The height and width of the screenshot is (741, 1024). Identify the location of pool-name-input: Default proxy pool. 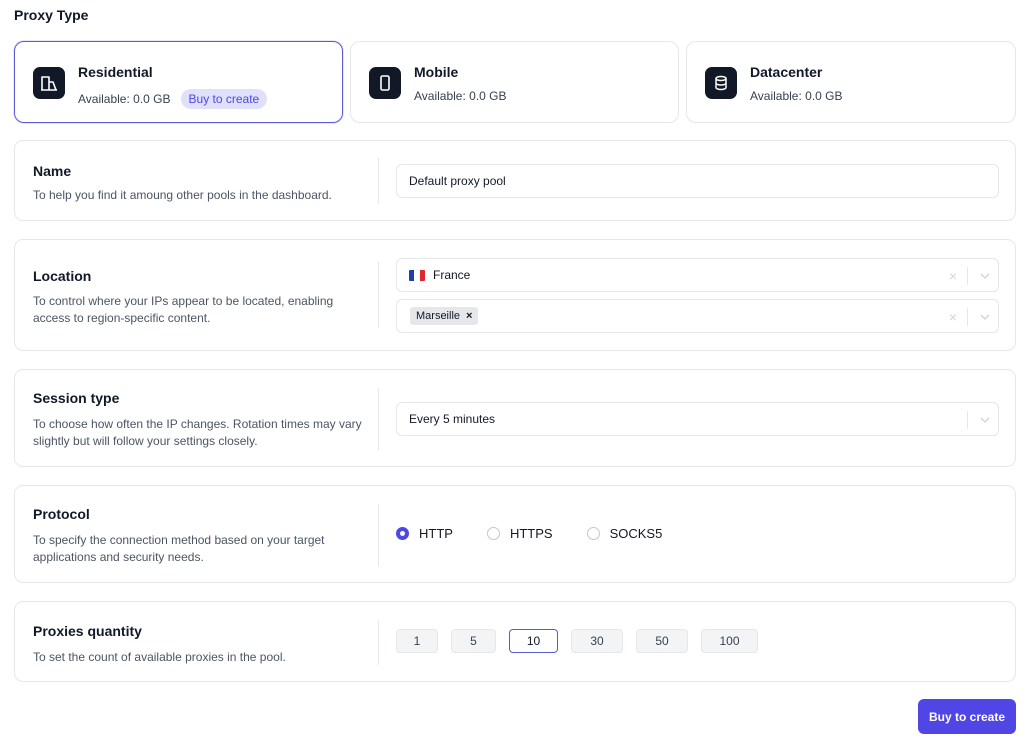
(697, 181).